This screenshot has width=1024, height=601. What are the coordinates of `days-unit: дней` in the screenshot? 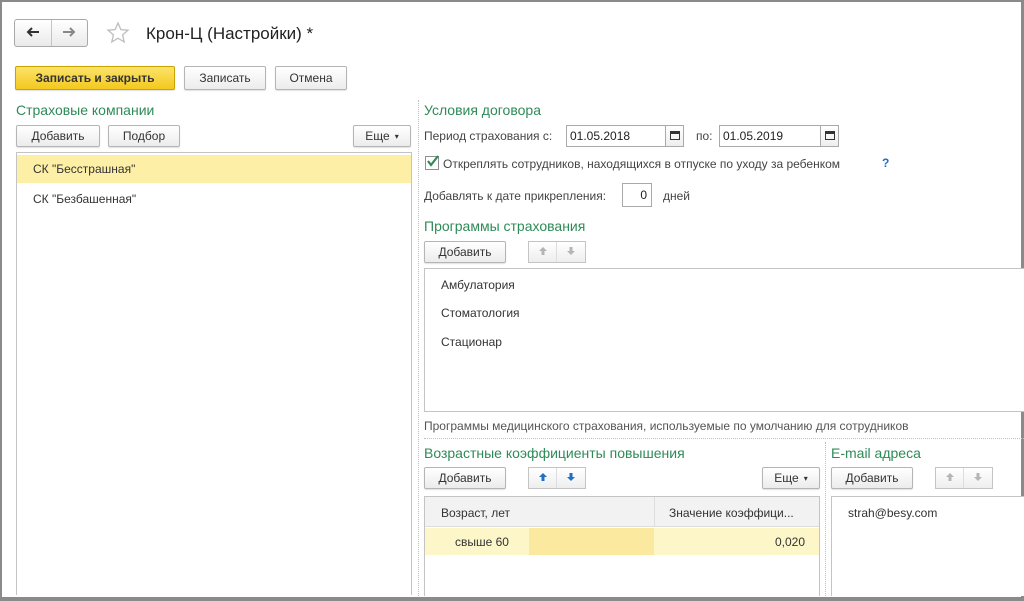 It's located at (677, 196).